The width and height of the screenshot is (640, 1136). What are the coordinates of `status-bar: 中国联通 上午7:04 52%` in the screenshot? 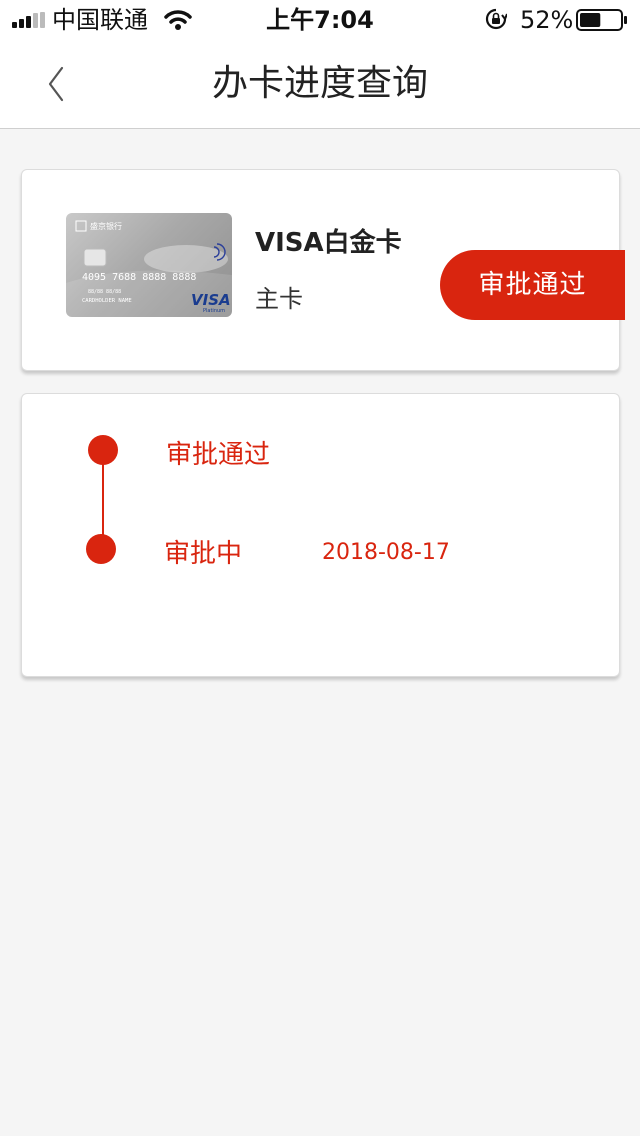 It's located at (320, 20).